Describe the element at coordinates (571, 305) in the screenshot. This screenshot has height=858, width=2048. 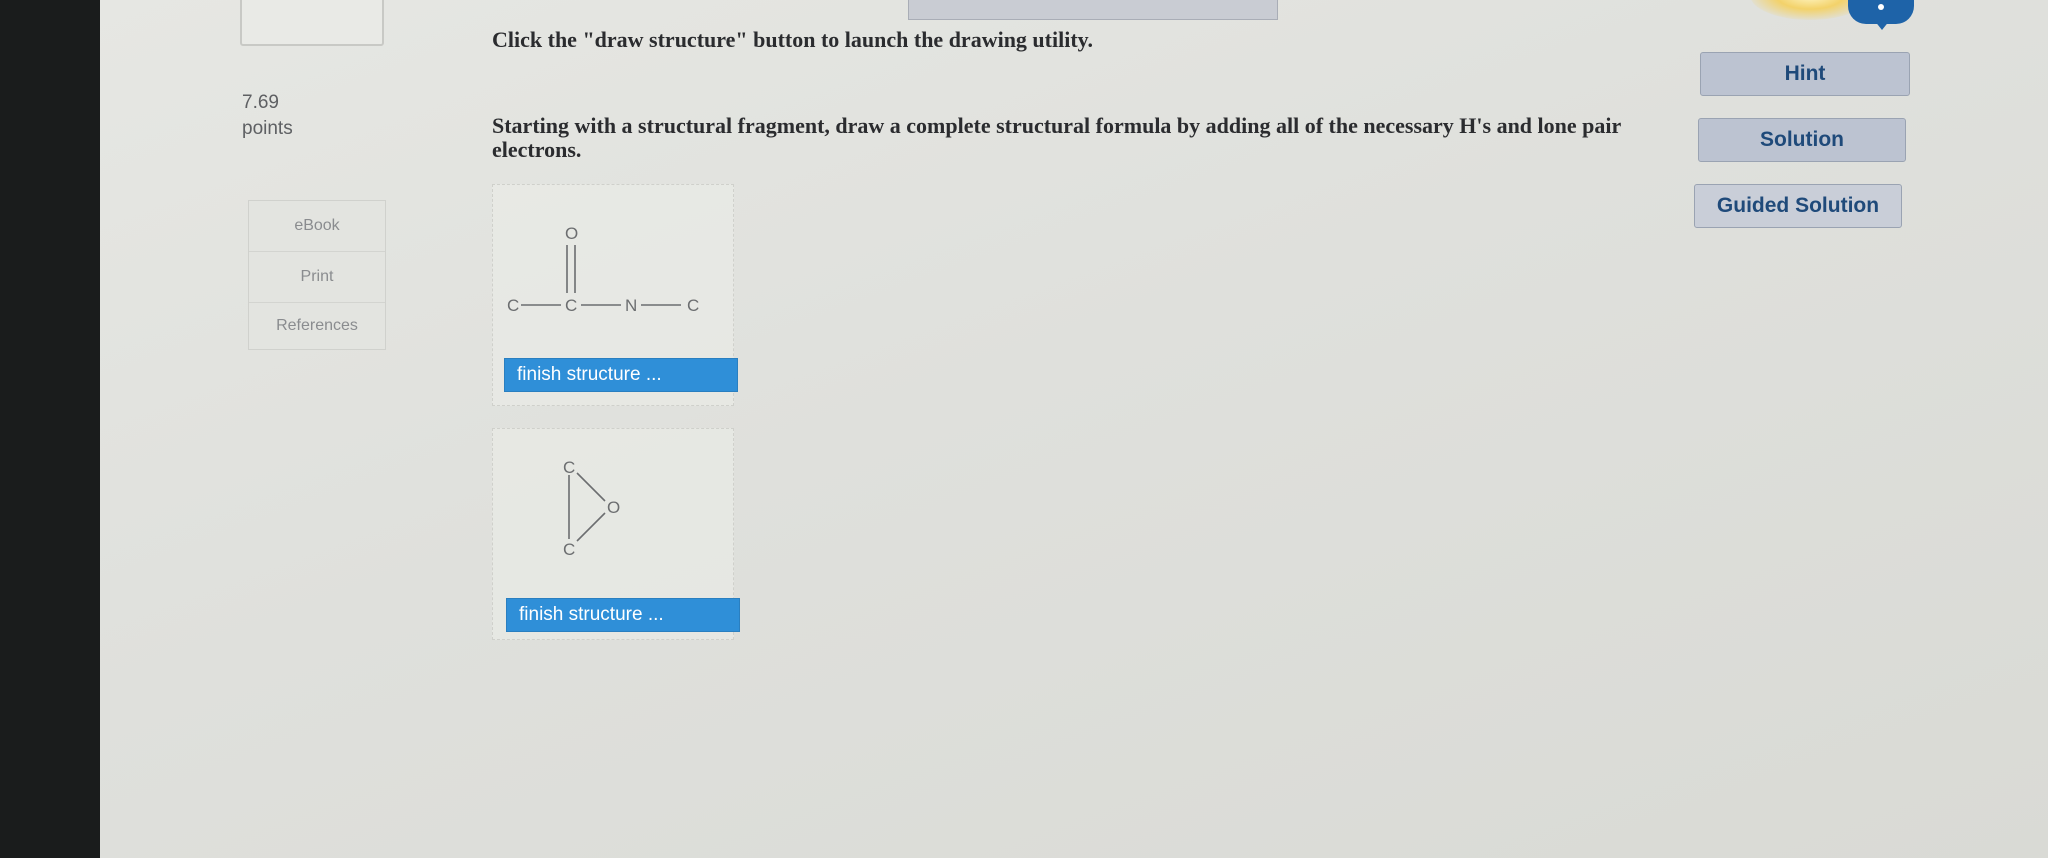
I see `atom-c2: C` at that location.